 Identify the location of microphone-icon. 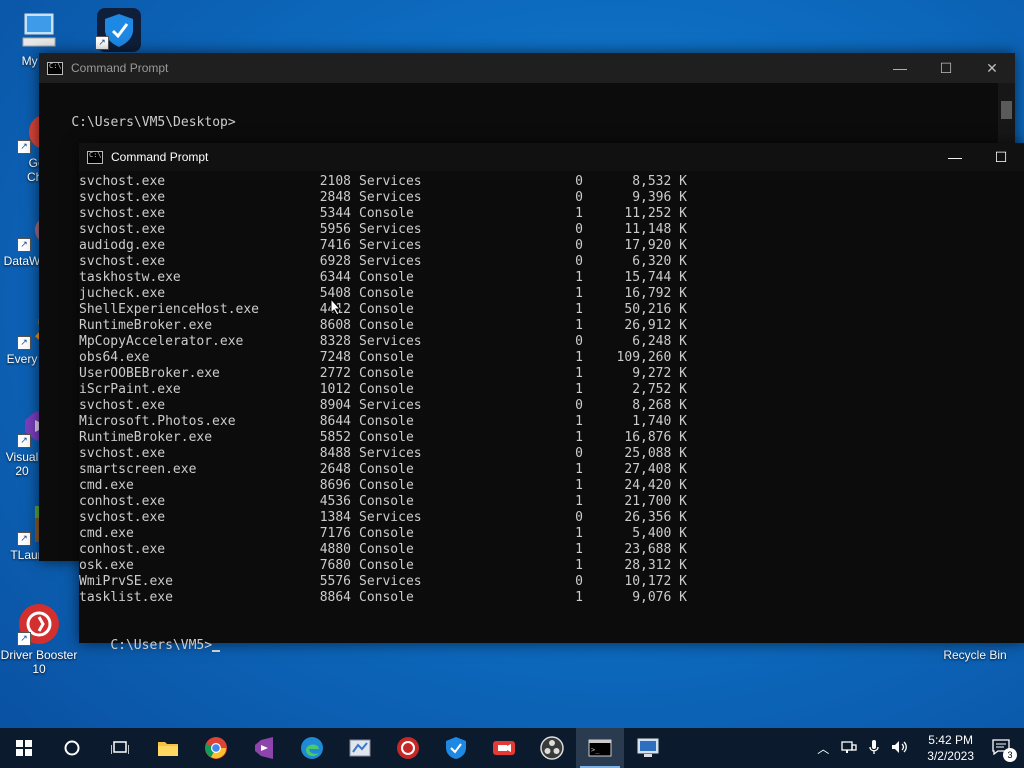
(874, 748).